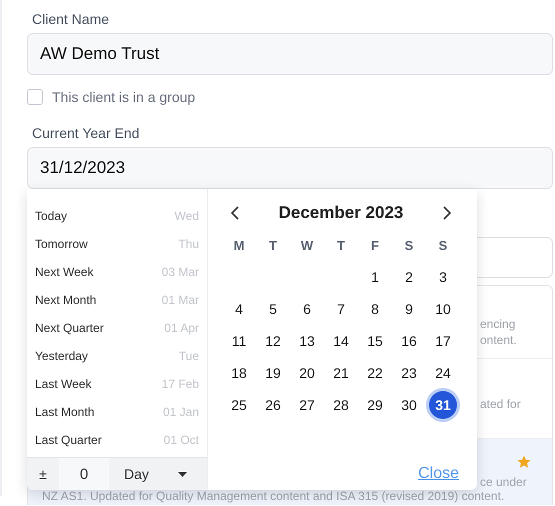 The height and width of the screenshot is (506, 555). Describe the element at coordinates (124, 97) in the screenshot. I see `checkbox-label: This client is in a group` at that location.